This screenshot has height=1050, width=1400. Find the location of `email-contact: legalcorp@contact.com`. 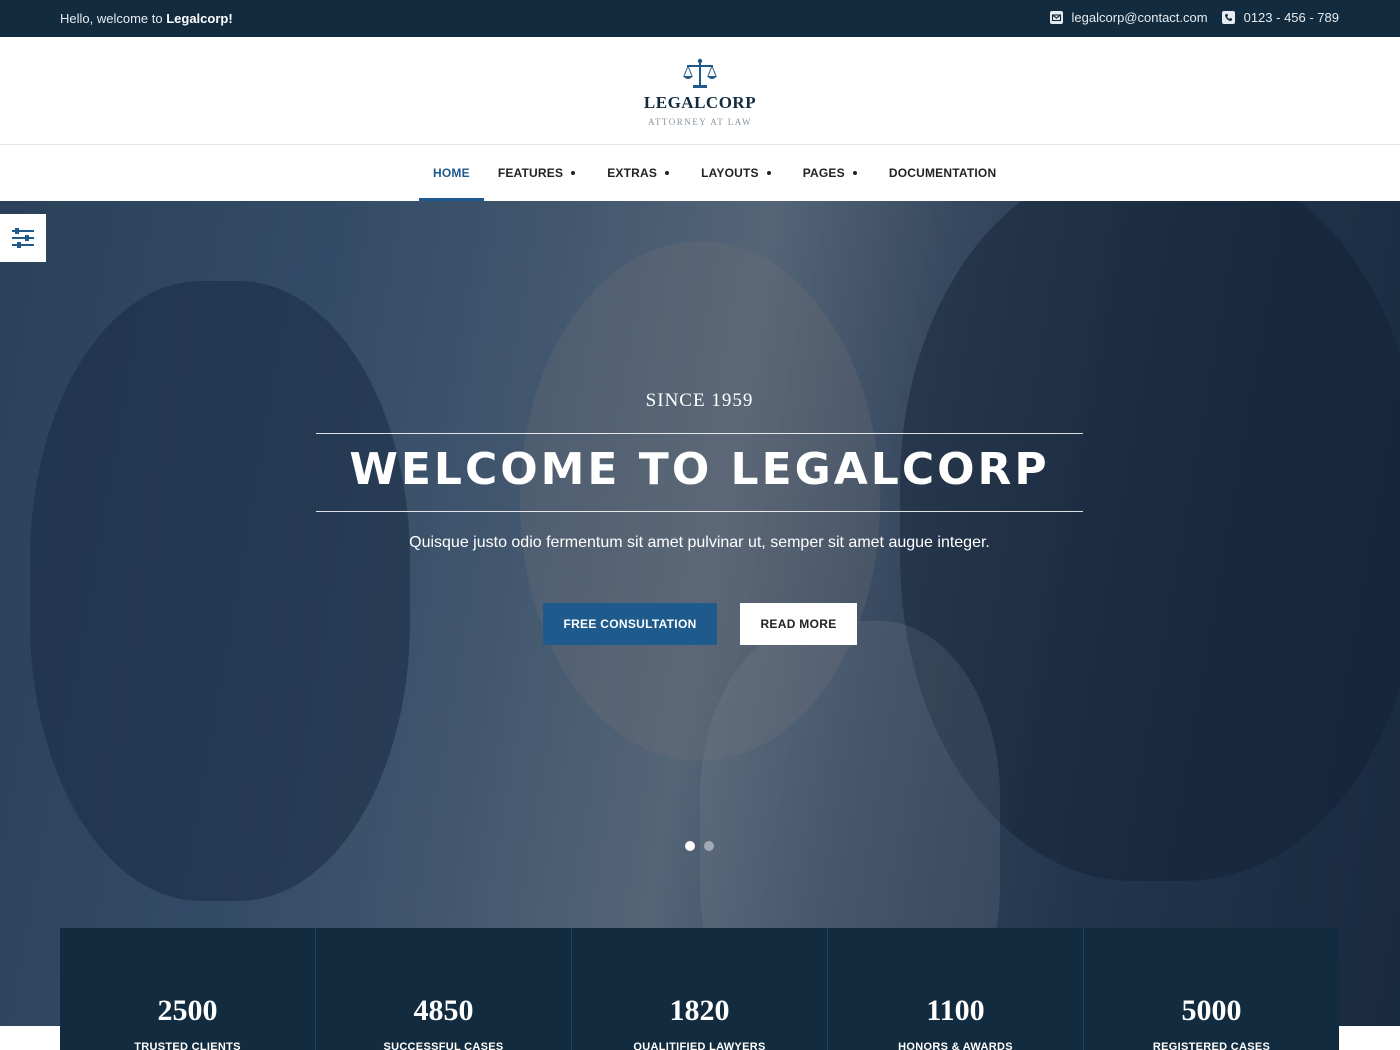

email-contact: legalcorp@contact.com is located at coordinates (1128, 17).